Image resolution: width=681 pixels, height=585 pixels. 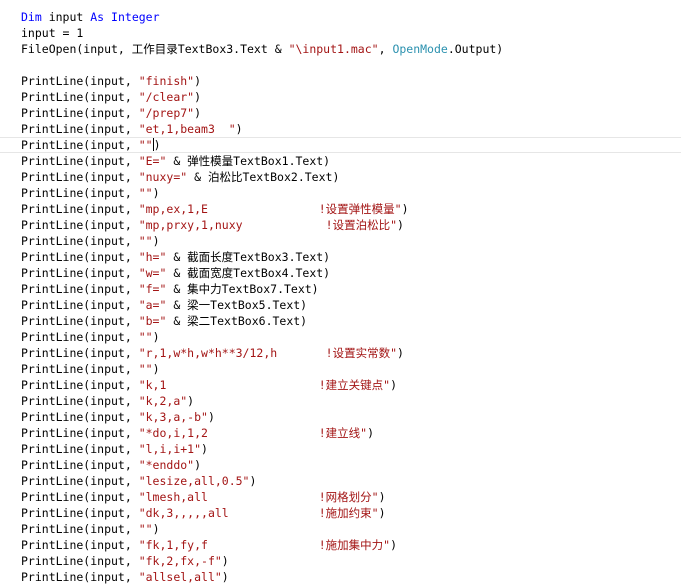 What do you see at coordinates (351, 81) in the screenshot?
I see `code-line: PrintLine(input, "finish")` at bounding box center [351, 81].